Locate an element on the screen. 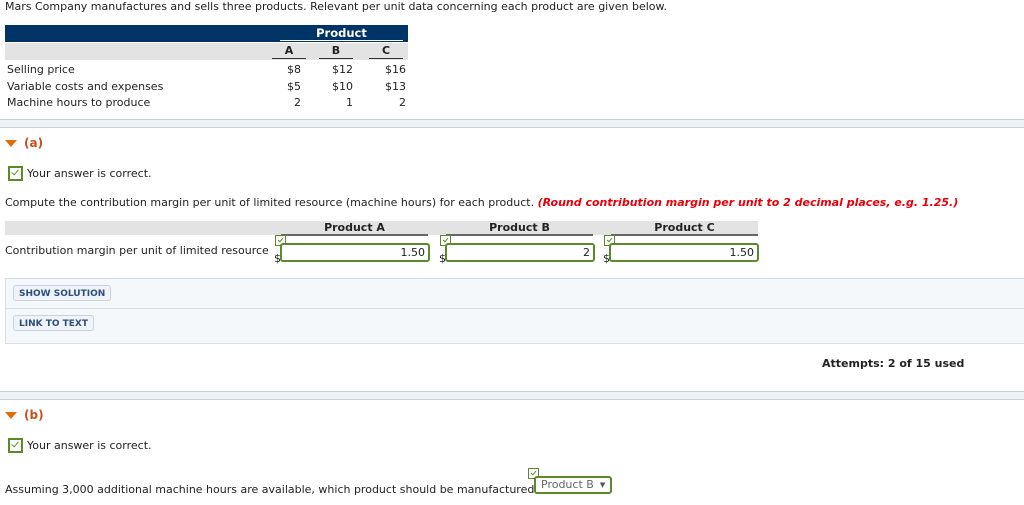 The height and width of the screenshot is (505, 1024). part-b-label: (b) is located at coordinates (34, 415).